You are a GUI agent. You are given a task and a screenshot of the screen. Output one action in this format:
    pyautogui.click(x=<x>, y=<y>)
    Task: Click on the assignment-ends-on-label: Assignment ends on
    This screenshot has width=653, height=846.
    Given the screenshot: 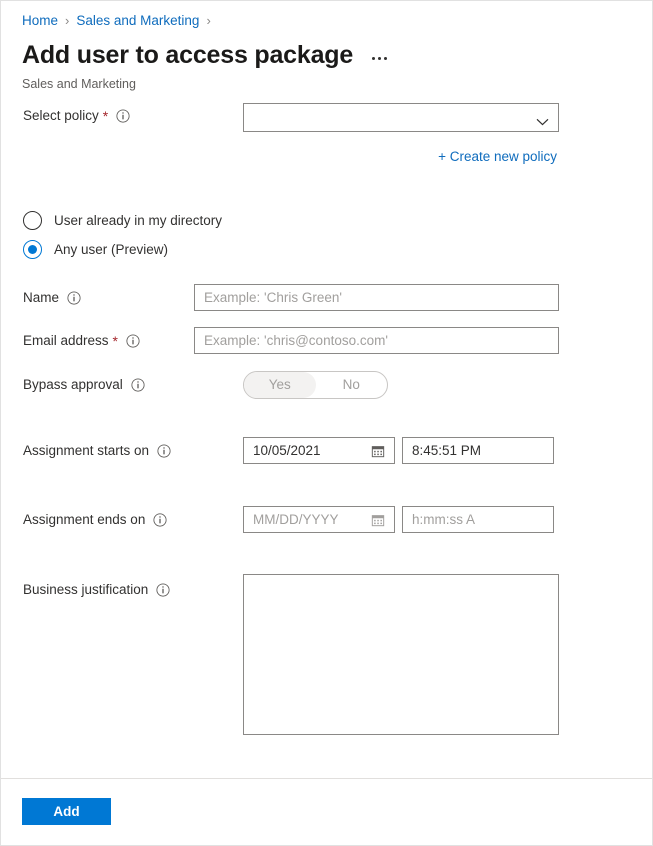 What is the action you would take?
    pyautogui.click(x=95, y=520)
    